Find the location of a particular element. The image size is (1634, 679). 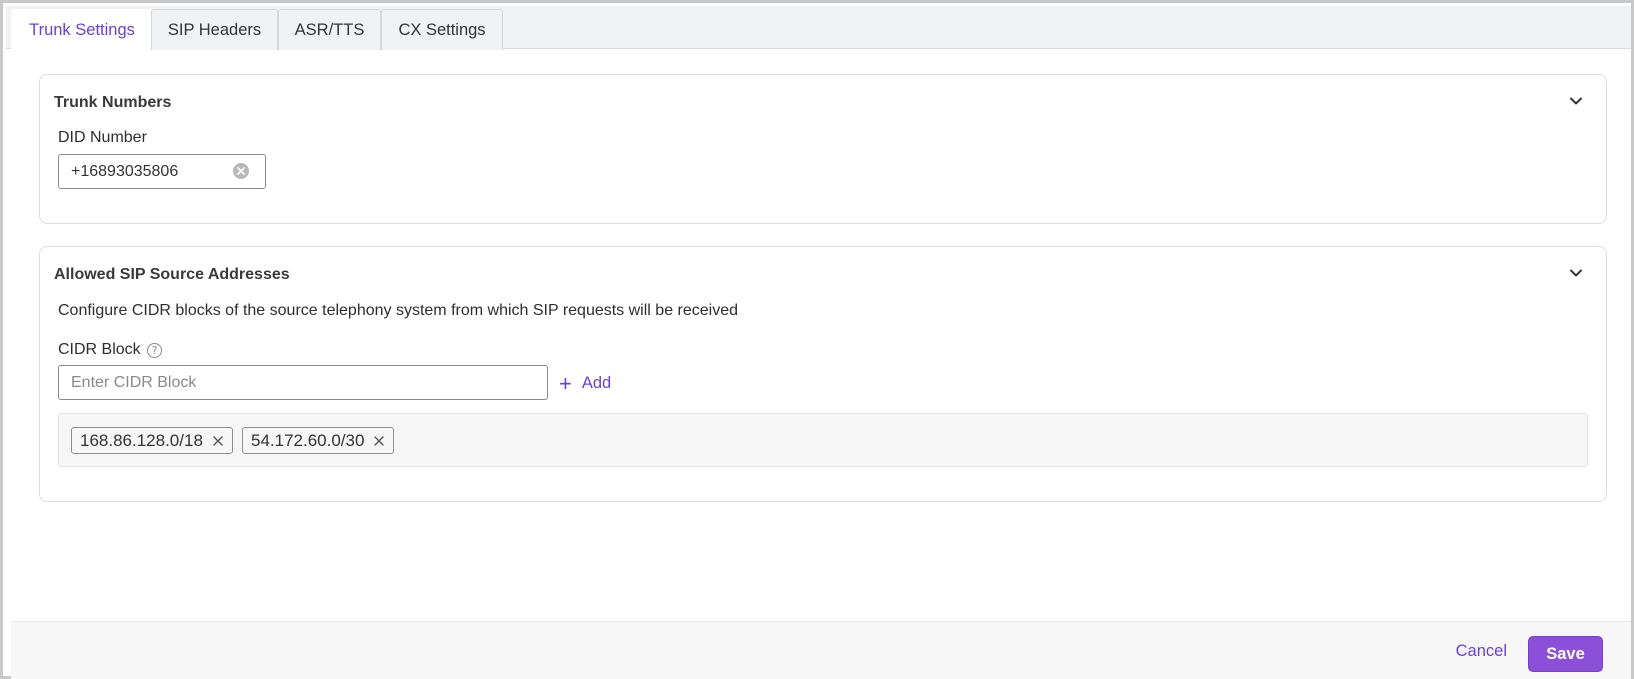

plus-icon: + is located at coordinates (565, 383).